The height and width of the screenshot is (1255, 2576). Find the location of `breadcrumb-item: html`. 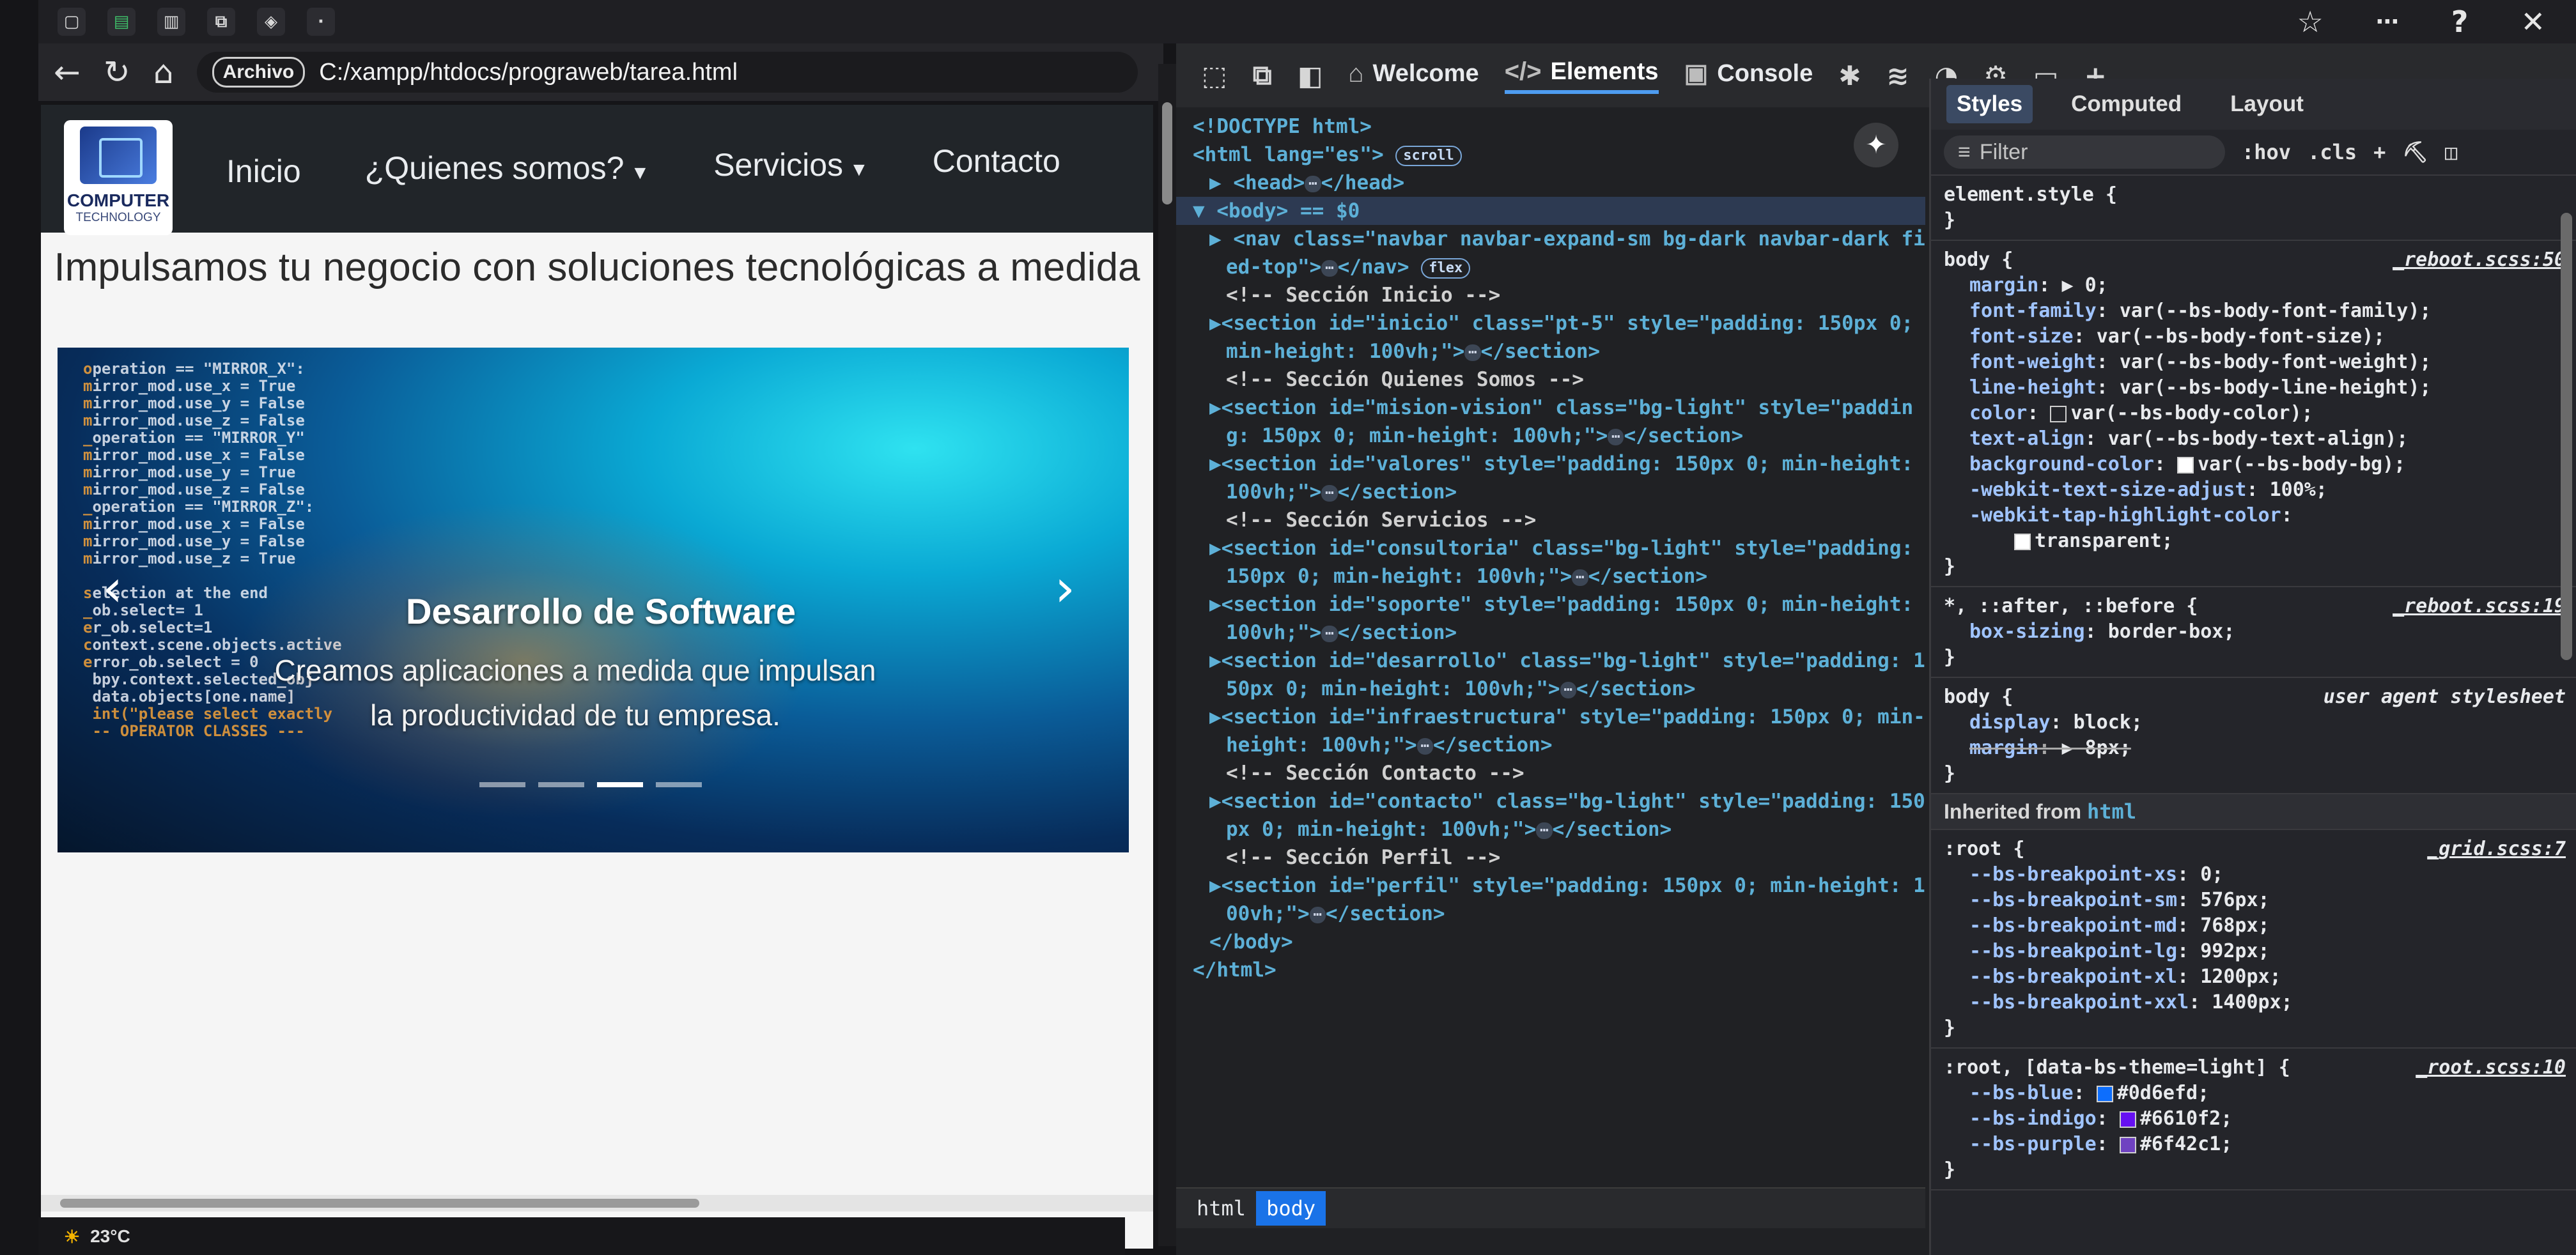

breadcrumb-item: html is located at coordinates (1221, 1208).